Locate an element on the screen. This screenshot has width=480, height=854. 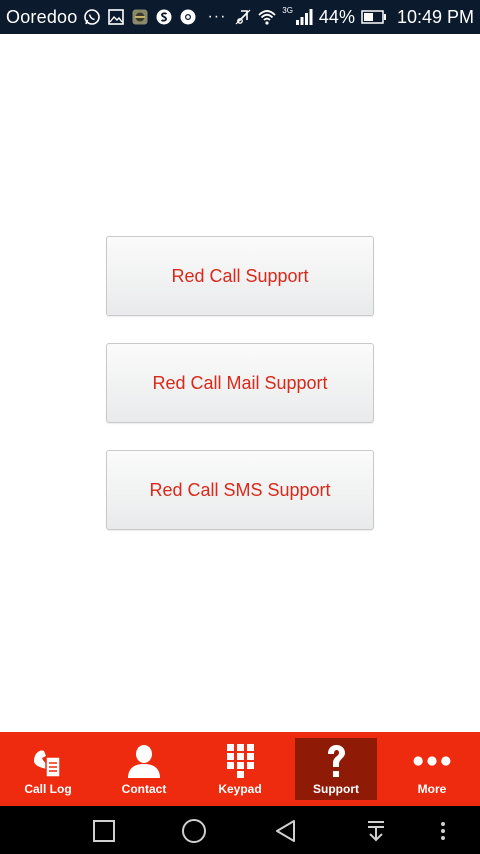
tab-label: Keypad is located at coordinates (240, 788).